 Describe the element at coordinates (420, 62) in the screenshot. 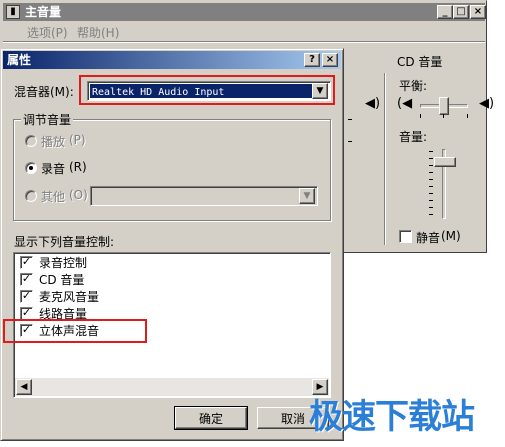

I see `cd-volume-column-title: CD 音量` at that location.